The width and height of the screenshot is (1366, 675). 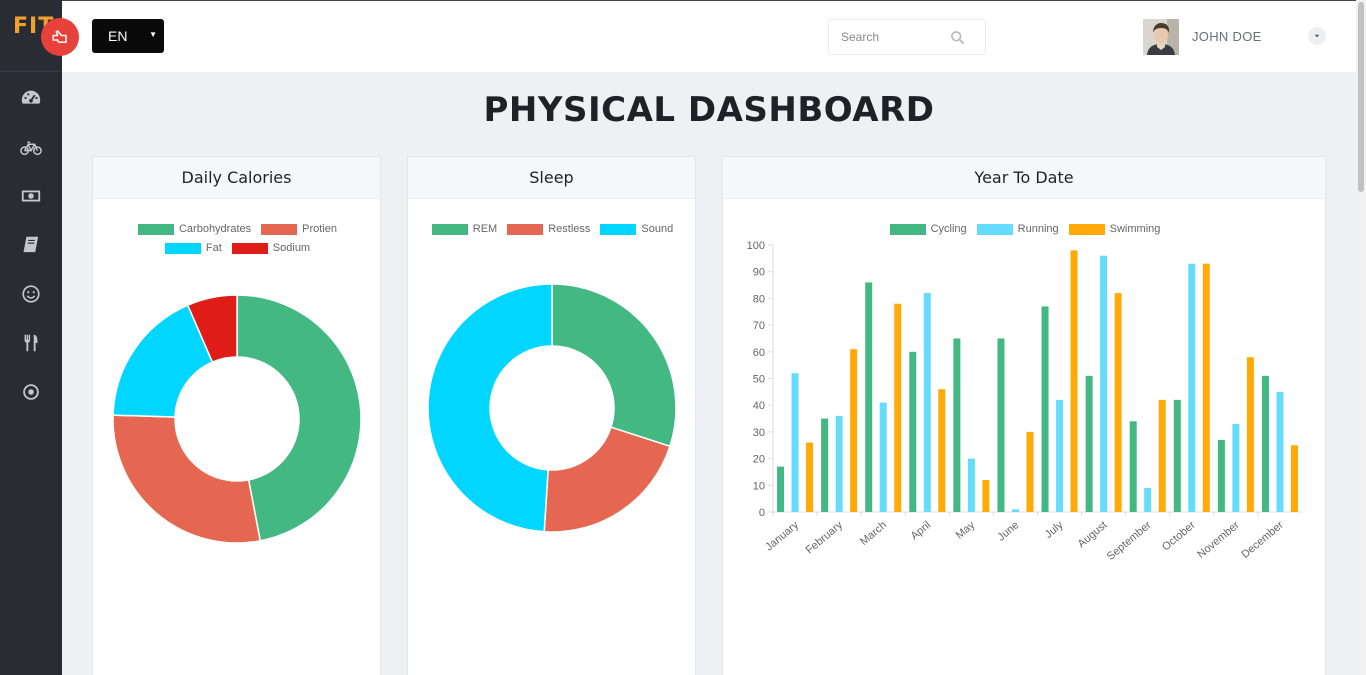 I want to click on bar-running-january, so click(x=795, y=442).